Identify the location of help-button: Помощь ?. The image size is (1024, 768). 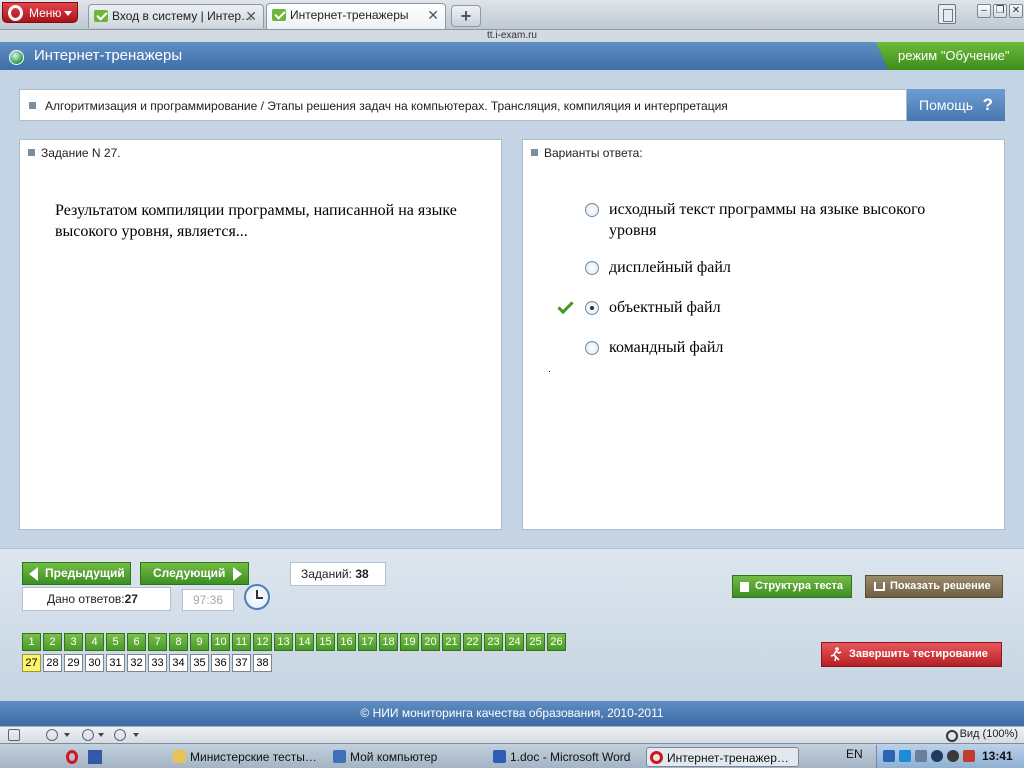
(956, 105).